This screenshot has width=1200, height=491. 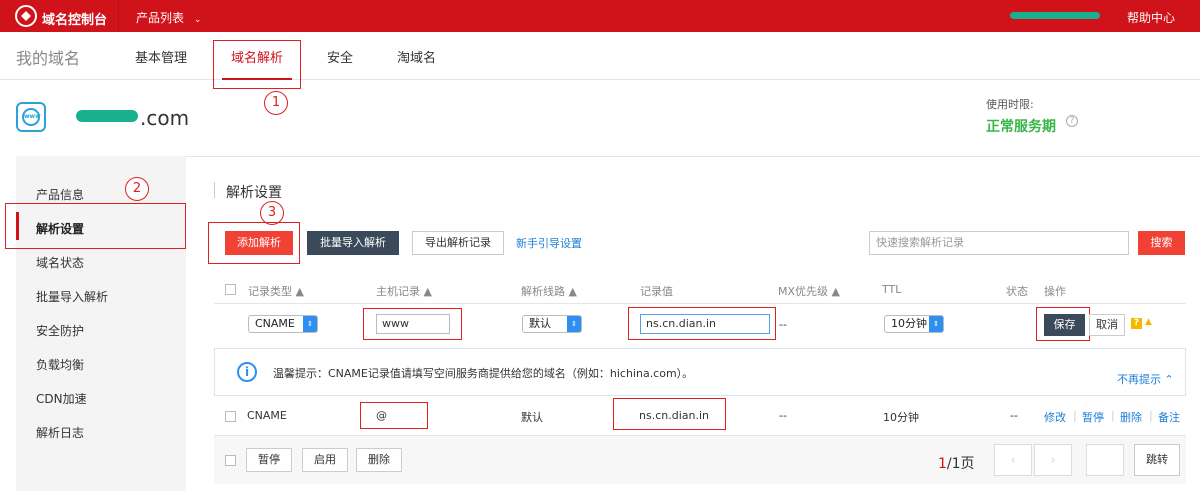 I want to click on annotation-box-value, so click(x=702, y=323).